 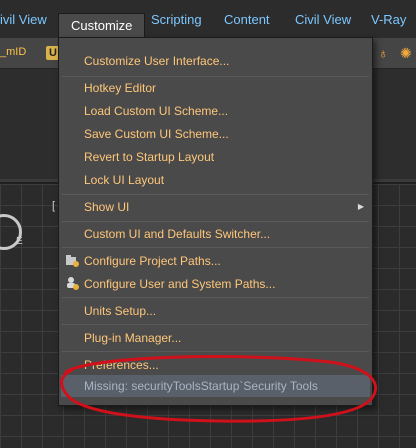 I want to click on menu-item-hotkey-editor: Hotkey Editor, so click(x=120, y=88).